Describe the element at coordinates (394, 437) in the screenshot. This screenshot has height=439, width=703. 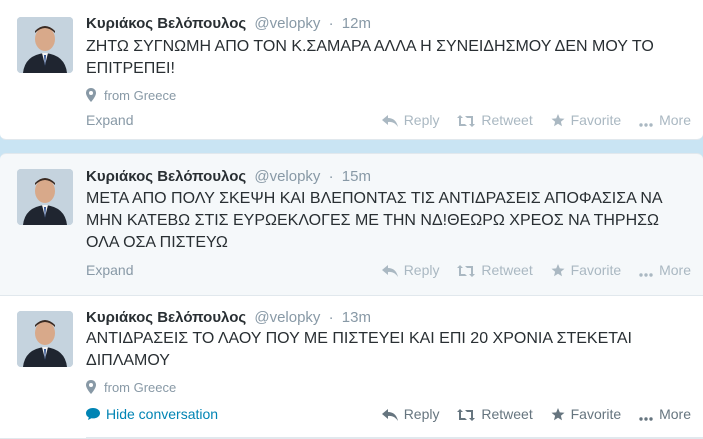
I see `divider` at that location.